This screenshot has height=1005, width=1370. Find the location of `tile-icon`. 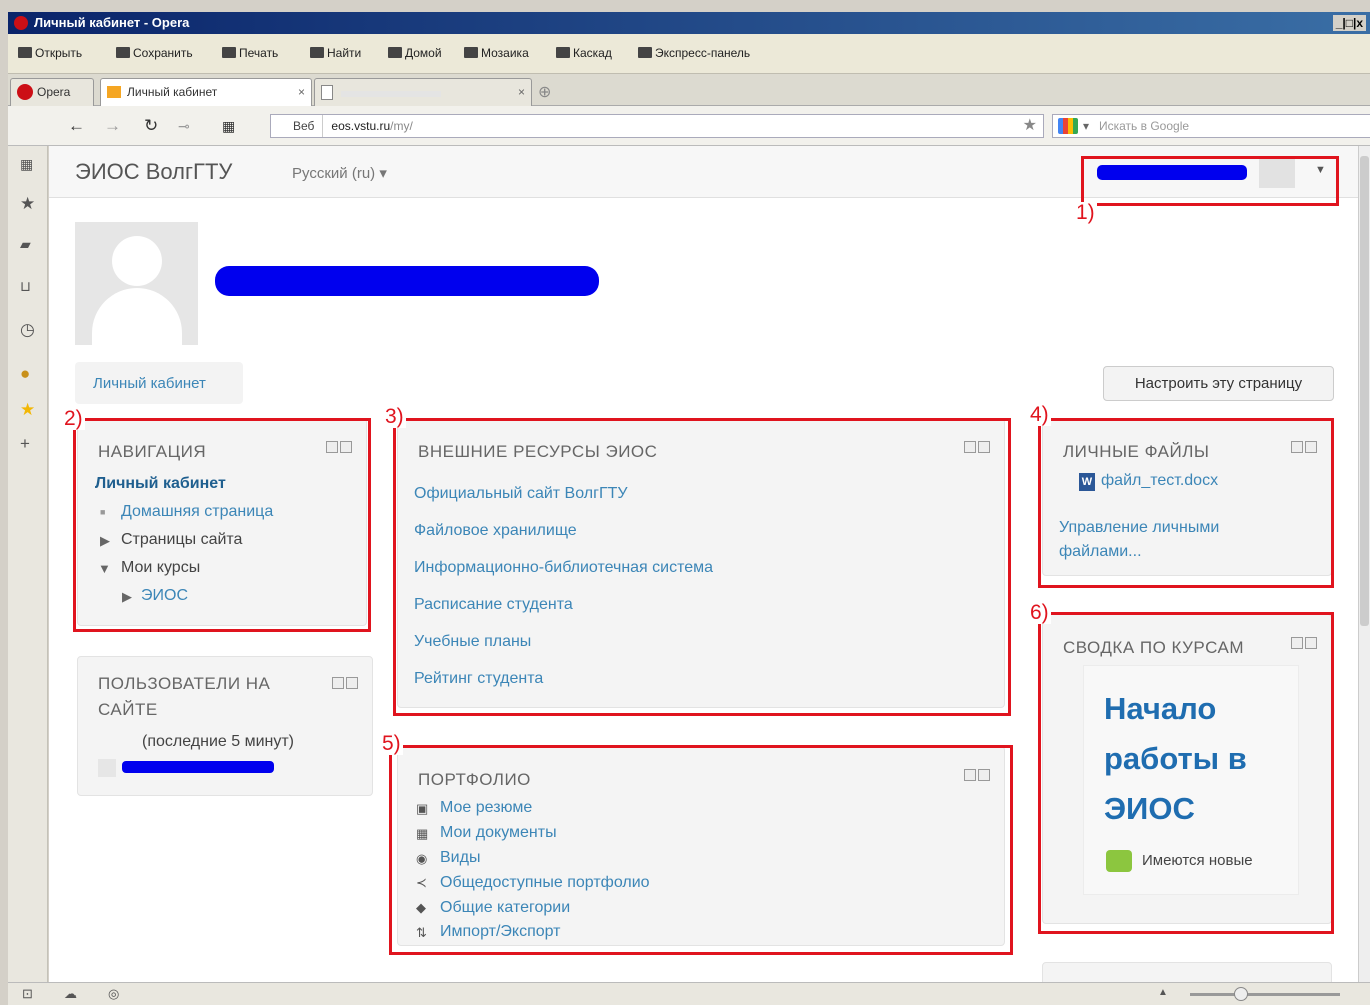

tile-icon is located at coordinates (471, 52).